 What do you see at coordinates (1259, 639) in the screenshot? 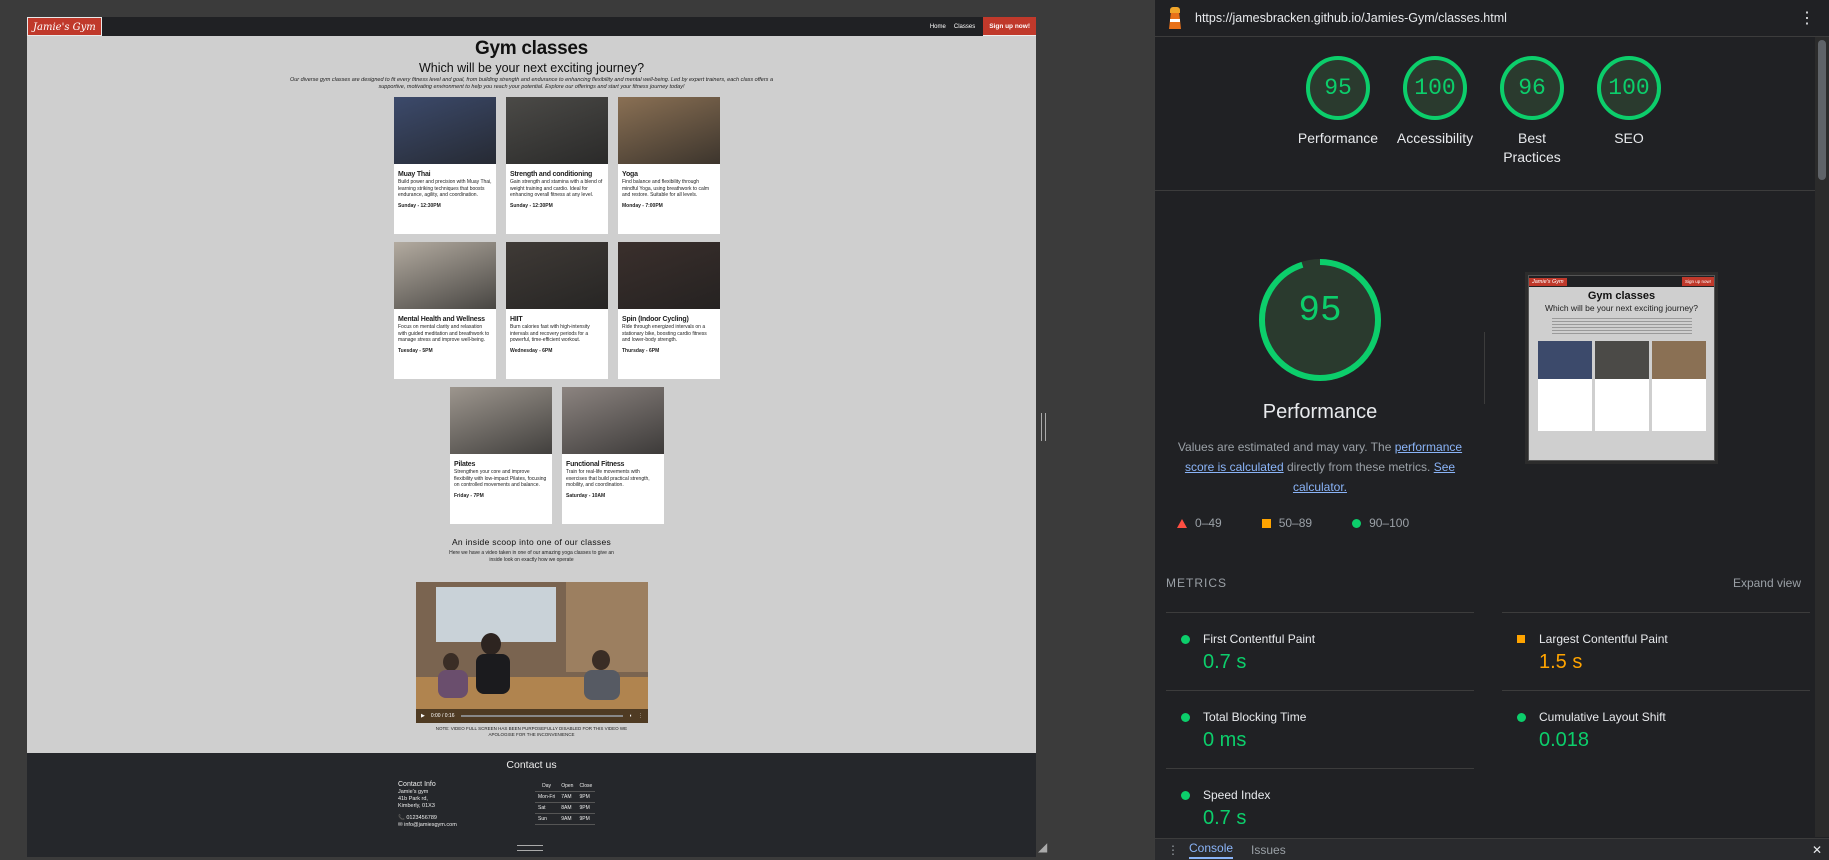
I see `metric-name: First Contentful Paint` at bounding box center [1259, 639].